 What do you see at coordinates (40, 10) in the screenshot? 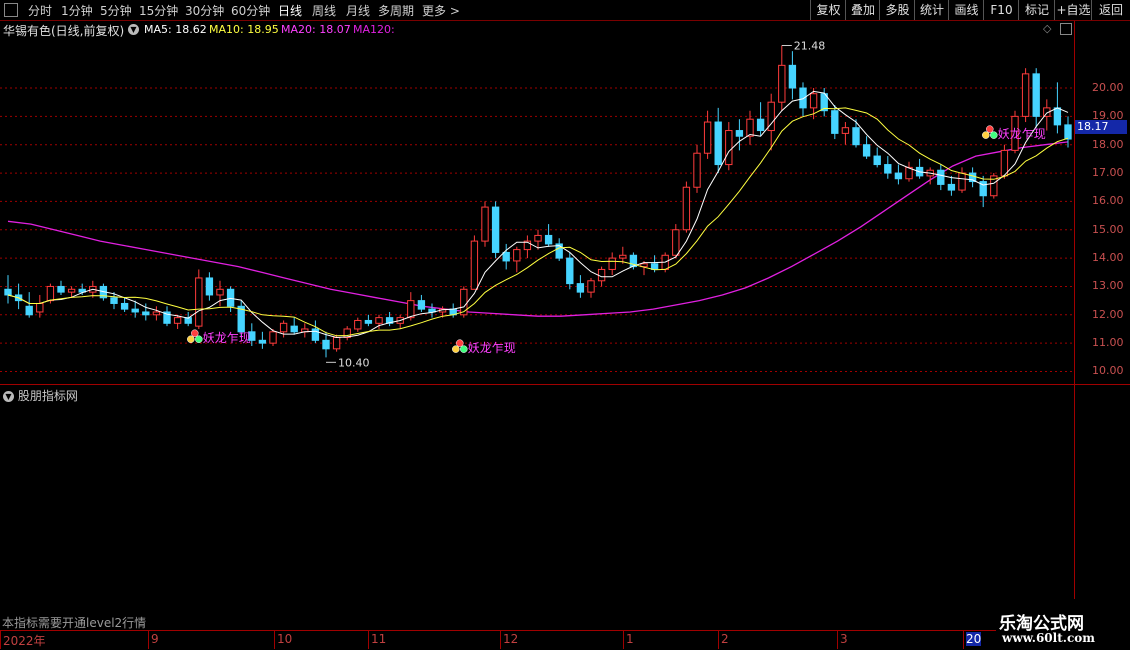
I see `tab-timeframe-0: 分时` at bounding box center [40, 10].